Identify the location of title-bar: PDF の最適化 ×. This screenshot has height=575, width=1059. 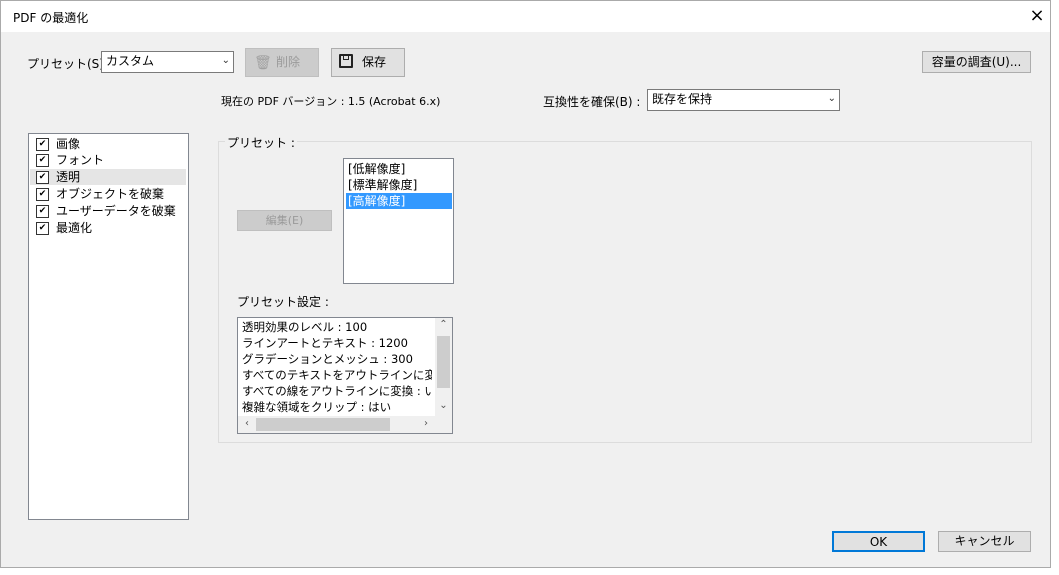
(525, 16).